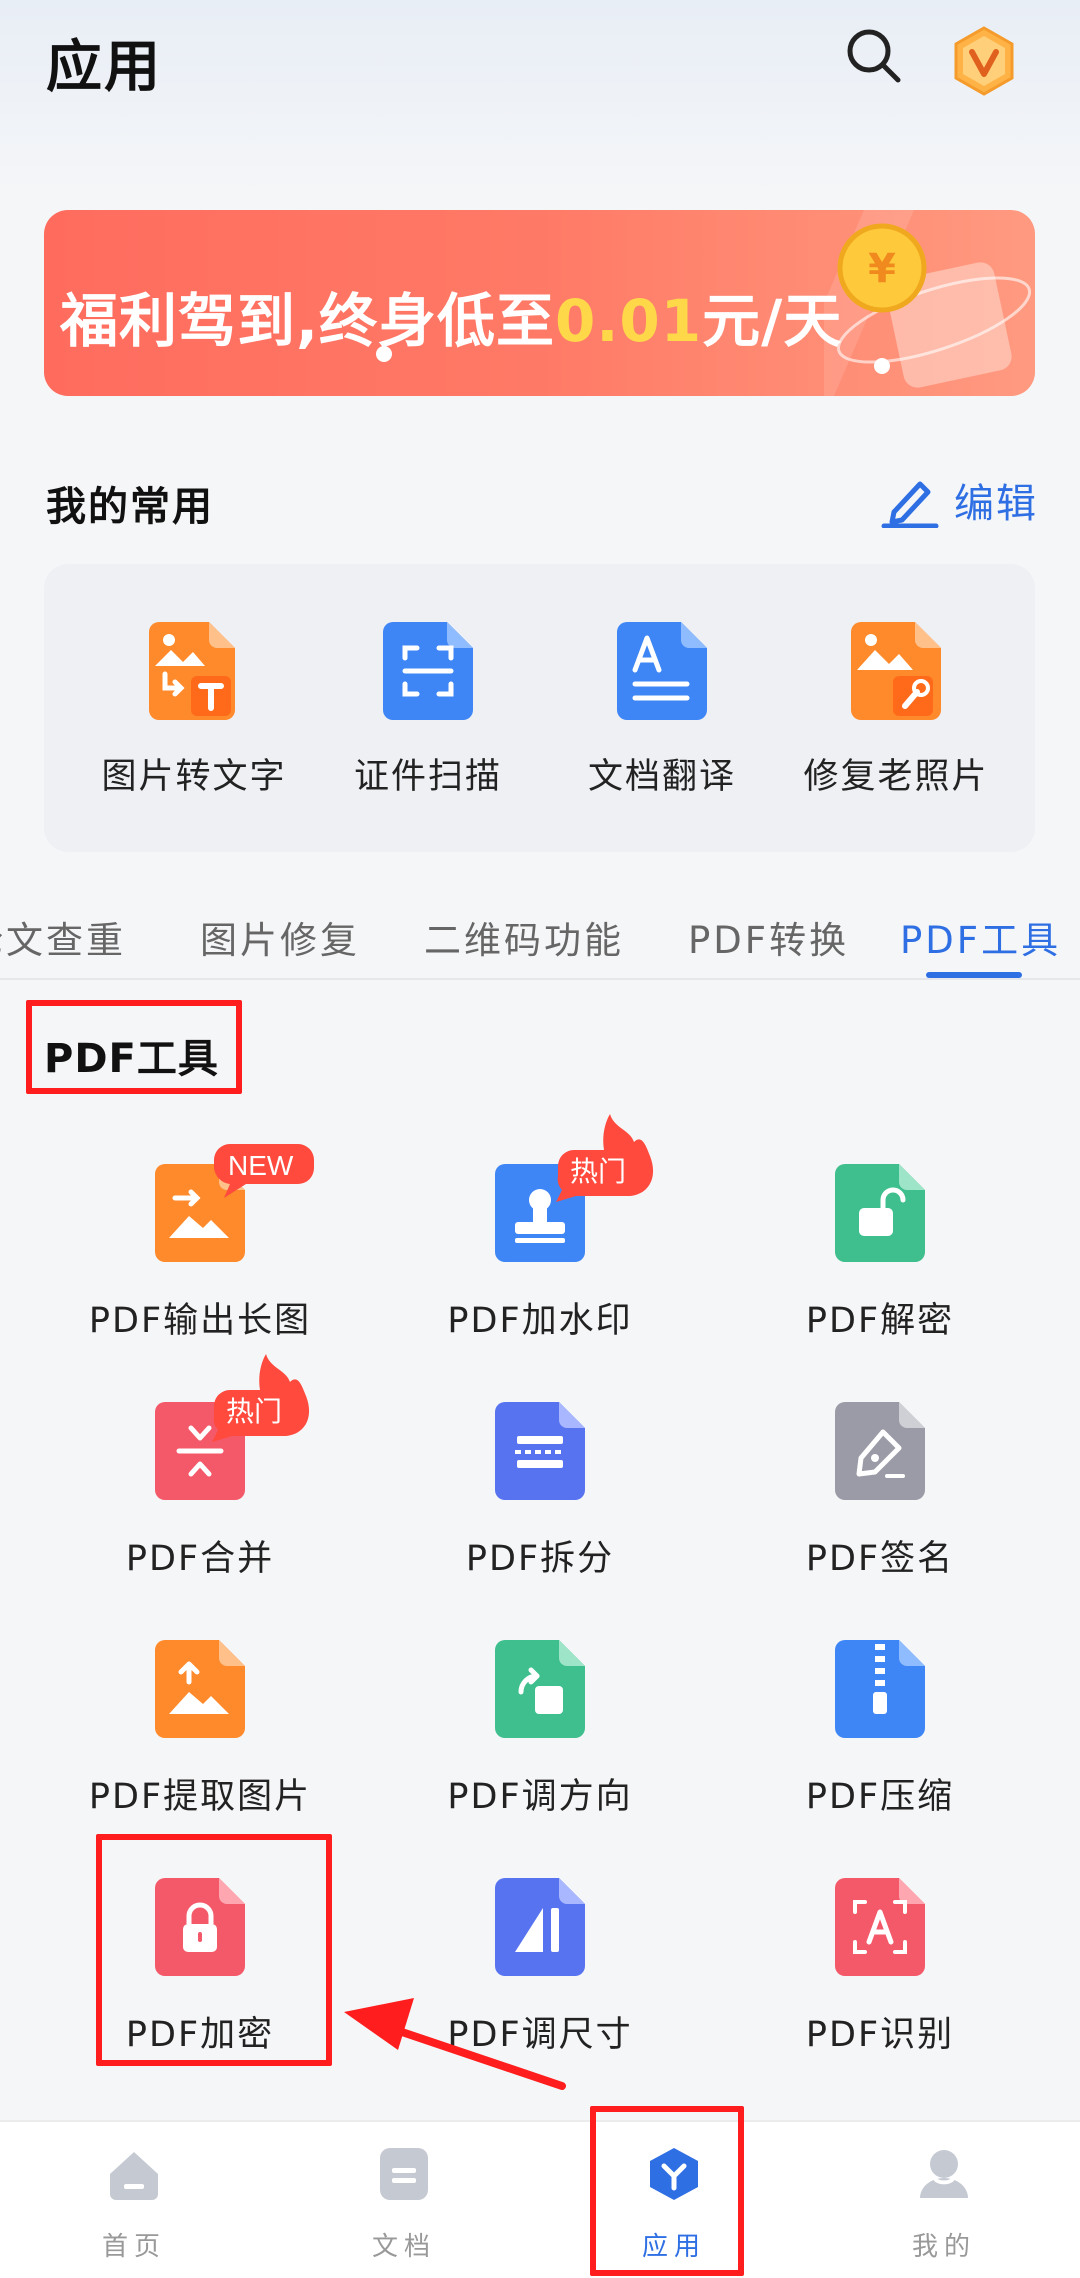 The width and height of the screenshot is (1080, 2278). What do you see at coordinates (996, 504) in the screenshot?
I see `edit-label: 编辑` at bounding box center [996, 504].